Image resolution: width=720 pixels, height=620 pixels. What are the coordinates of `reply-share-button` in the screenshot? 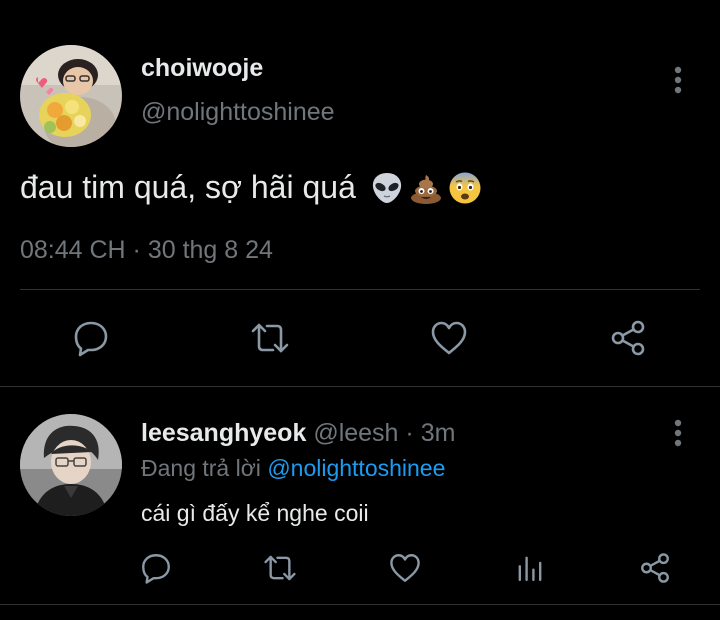 It's located at (655, 568).